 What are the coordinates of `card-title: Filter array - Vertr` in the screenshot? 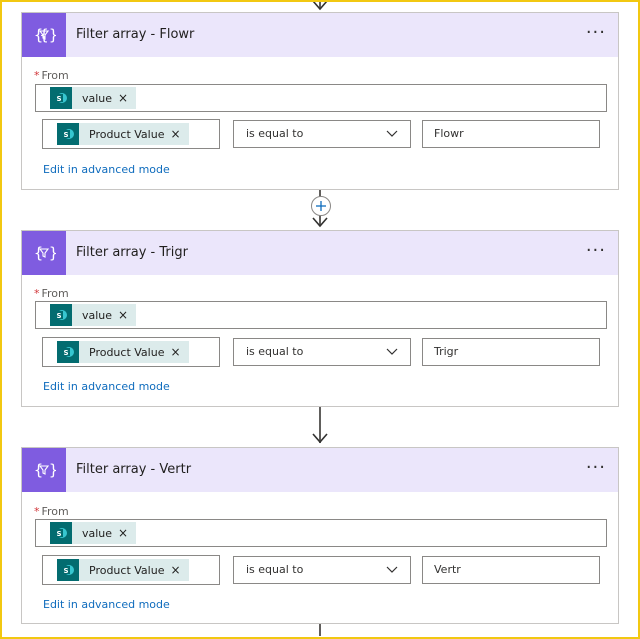 It's located at (134, 469).